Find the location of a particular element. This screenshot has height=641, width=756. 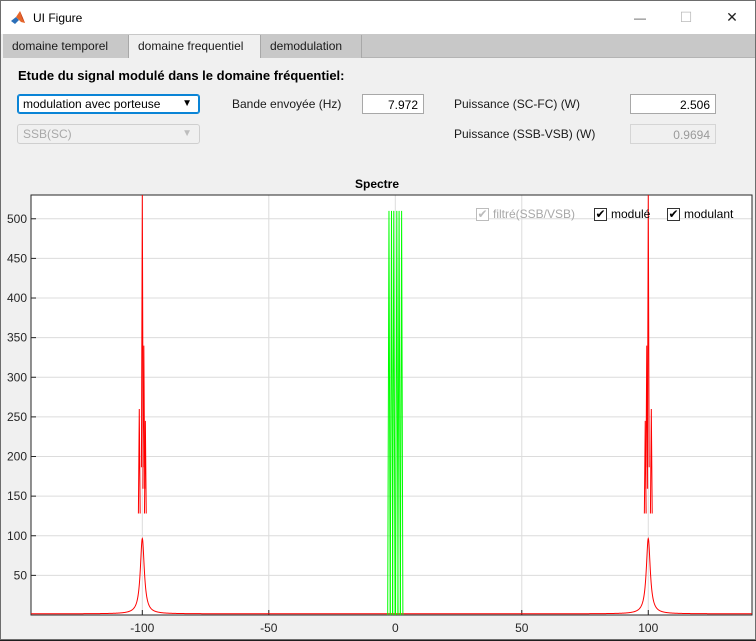

x-tick-label: 100 is located at coordinates (648, 628).